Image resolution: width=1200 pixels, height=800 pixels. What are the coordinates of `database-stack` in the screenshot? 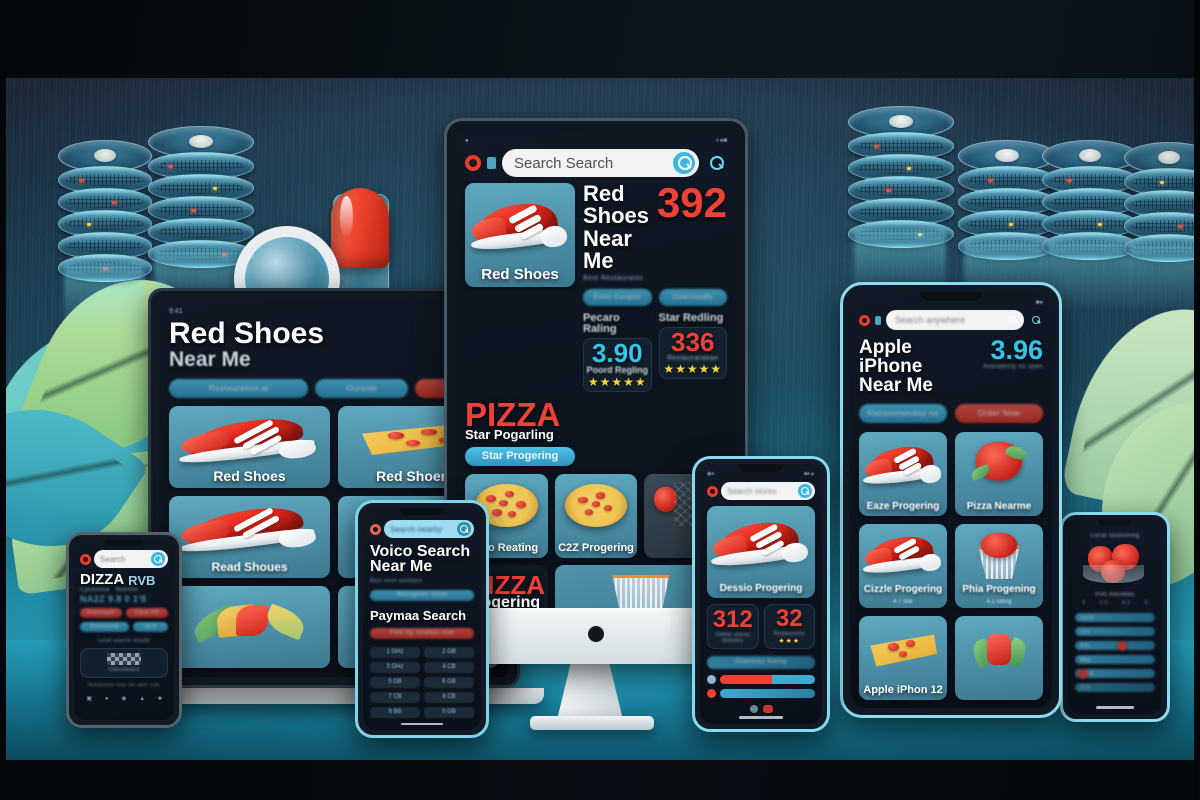 It's located at (105, 237).